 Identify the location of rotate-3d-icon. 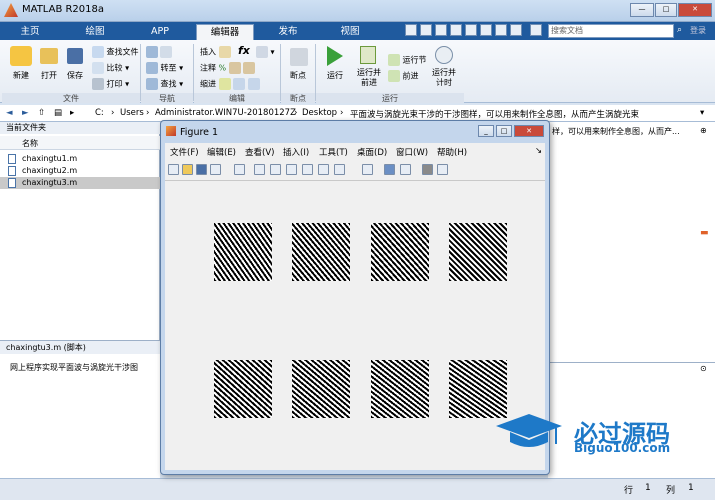
(307, 169).